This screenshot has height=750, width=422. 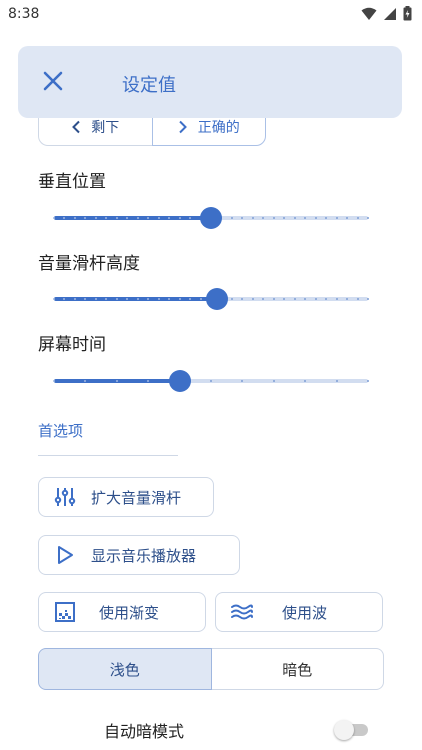 I want to click on status-icons, so click(x=386, y=13).